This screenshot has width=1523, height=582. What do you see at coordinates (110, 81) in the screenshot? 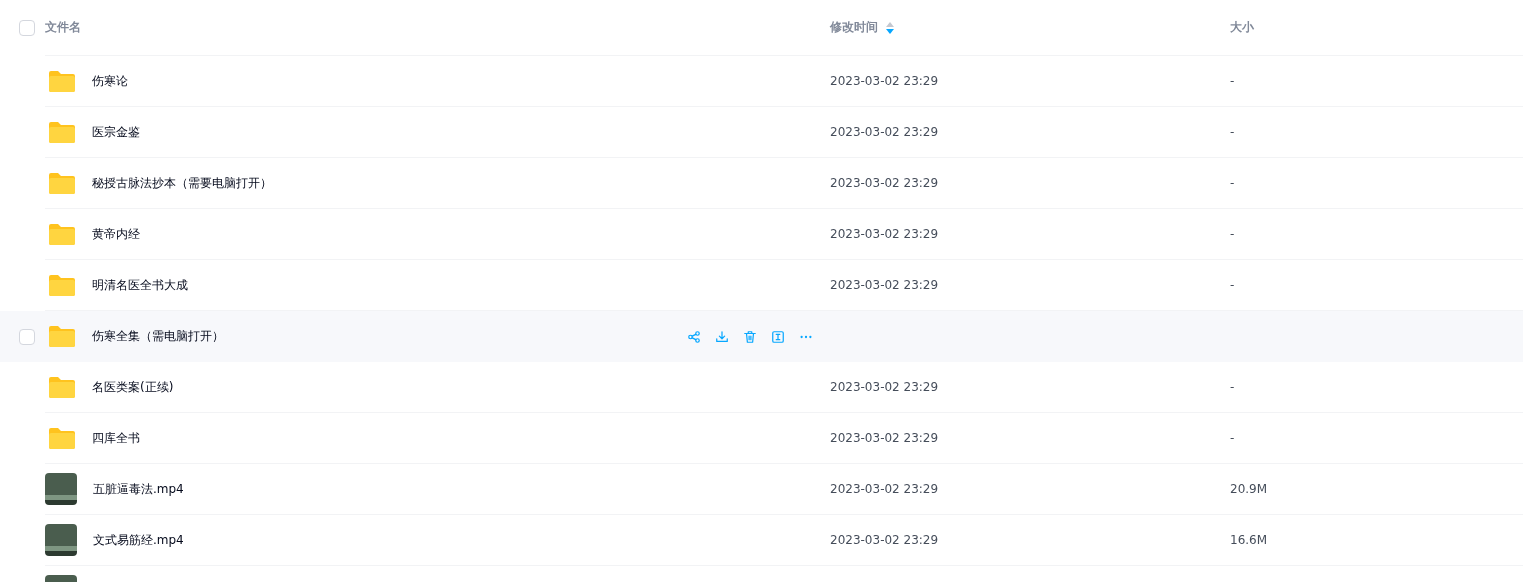
I see `file-name: 伤寒论` at bounding box center [110, 81].